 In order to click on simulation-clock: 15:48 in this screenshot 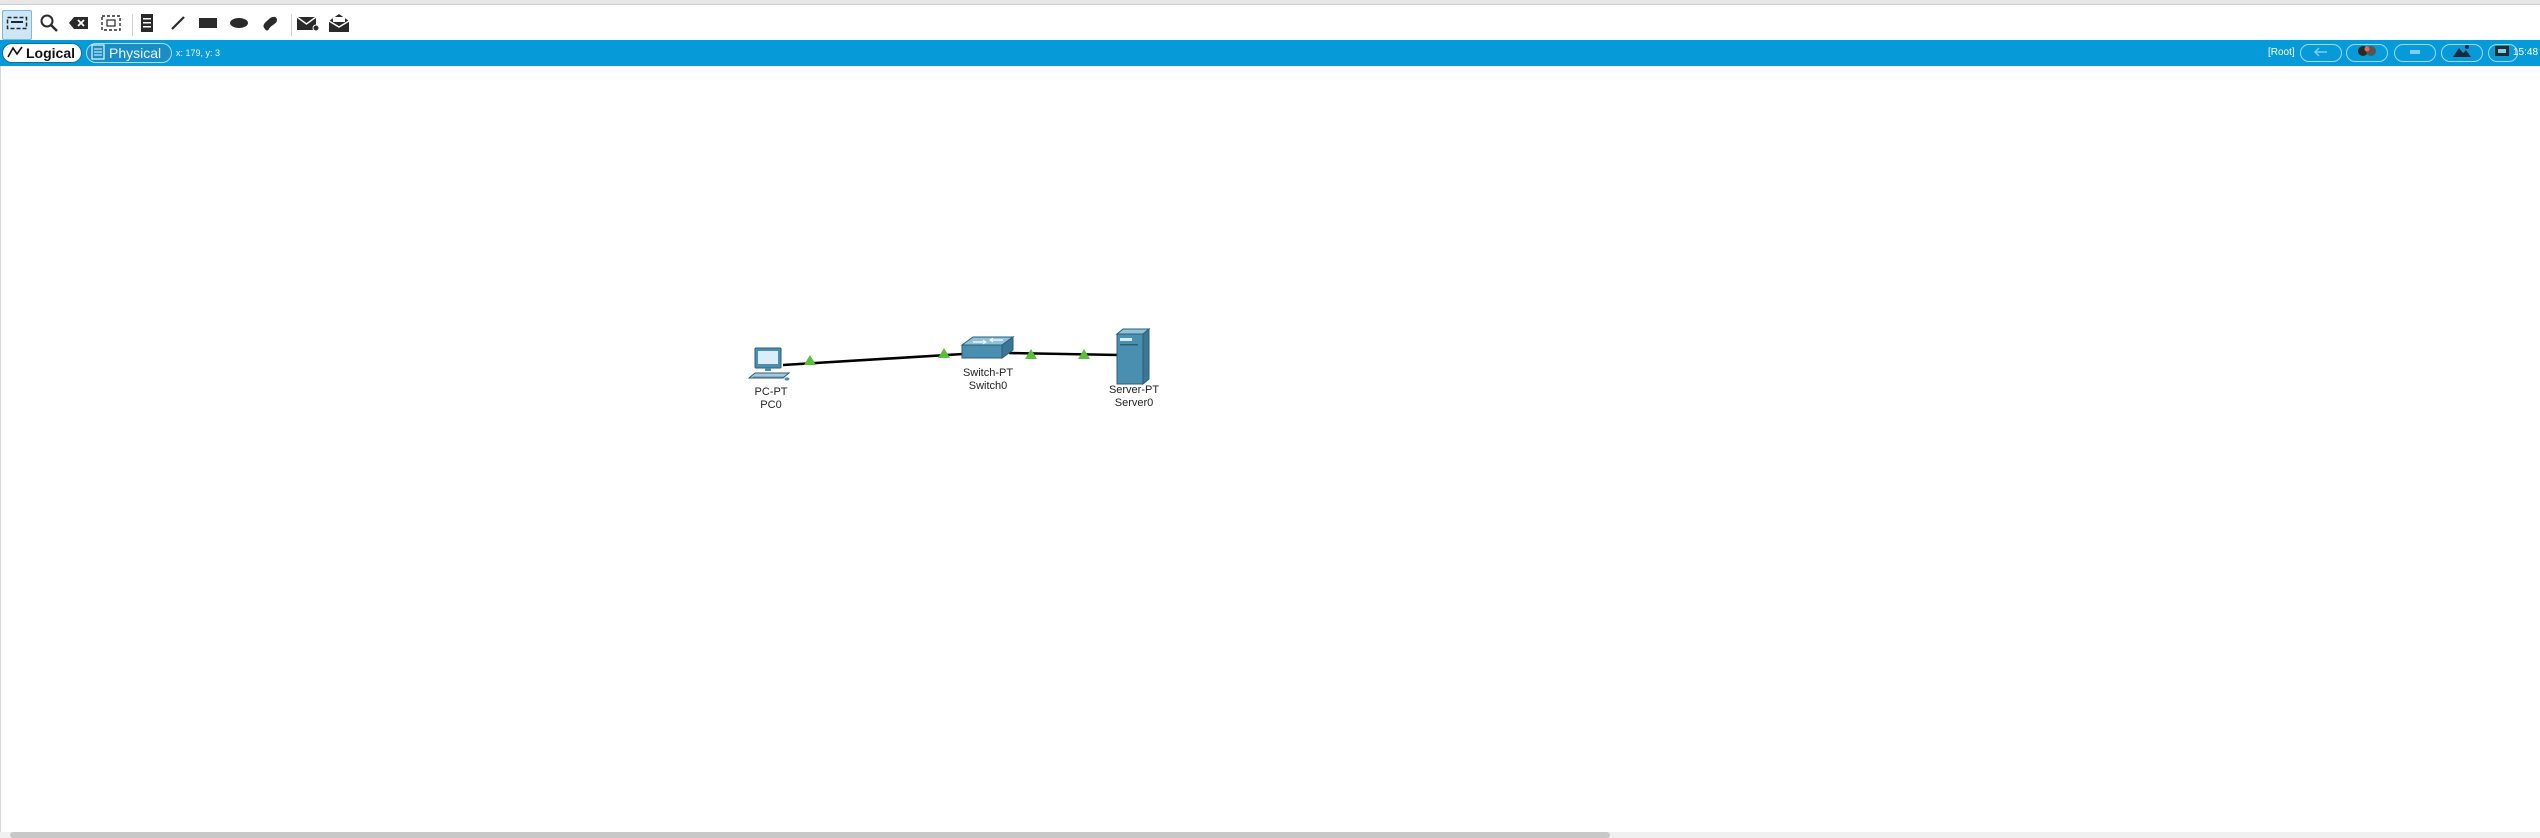, I will do `click(2526, 52)`.